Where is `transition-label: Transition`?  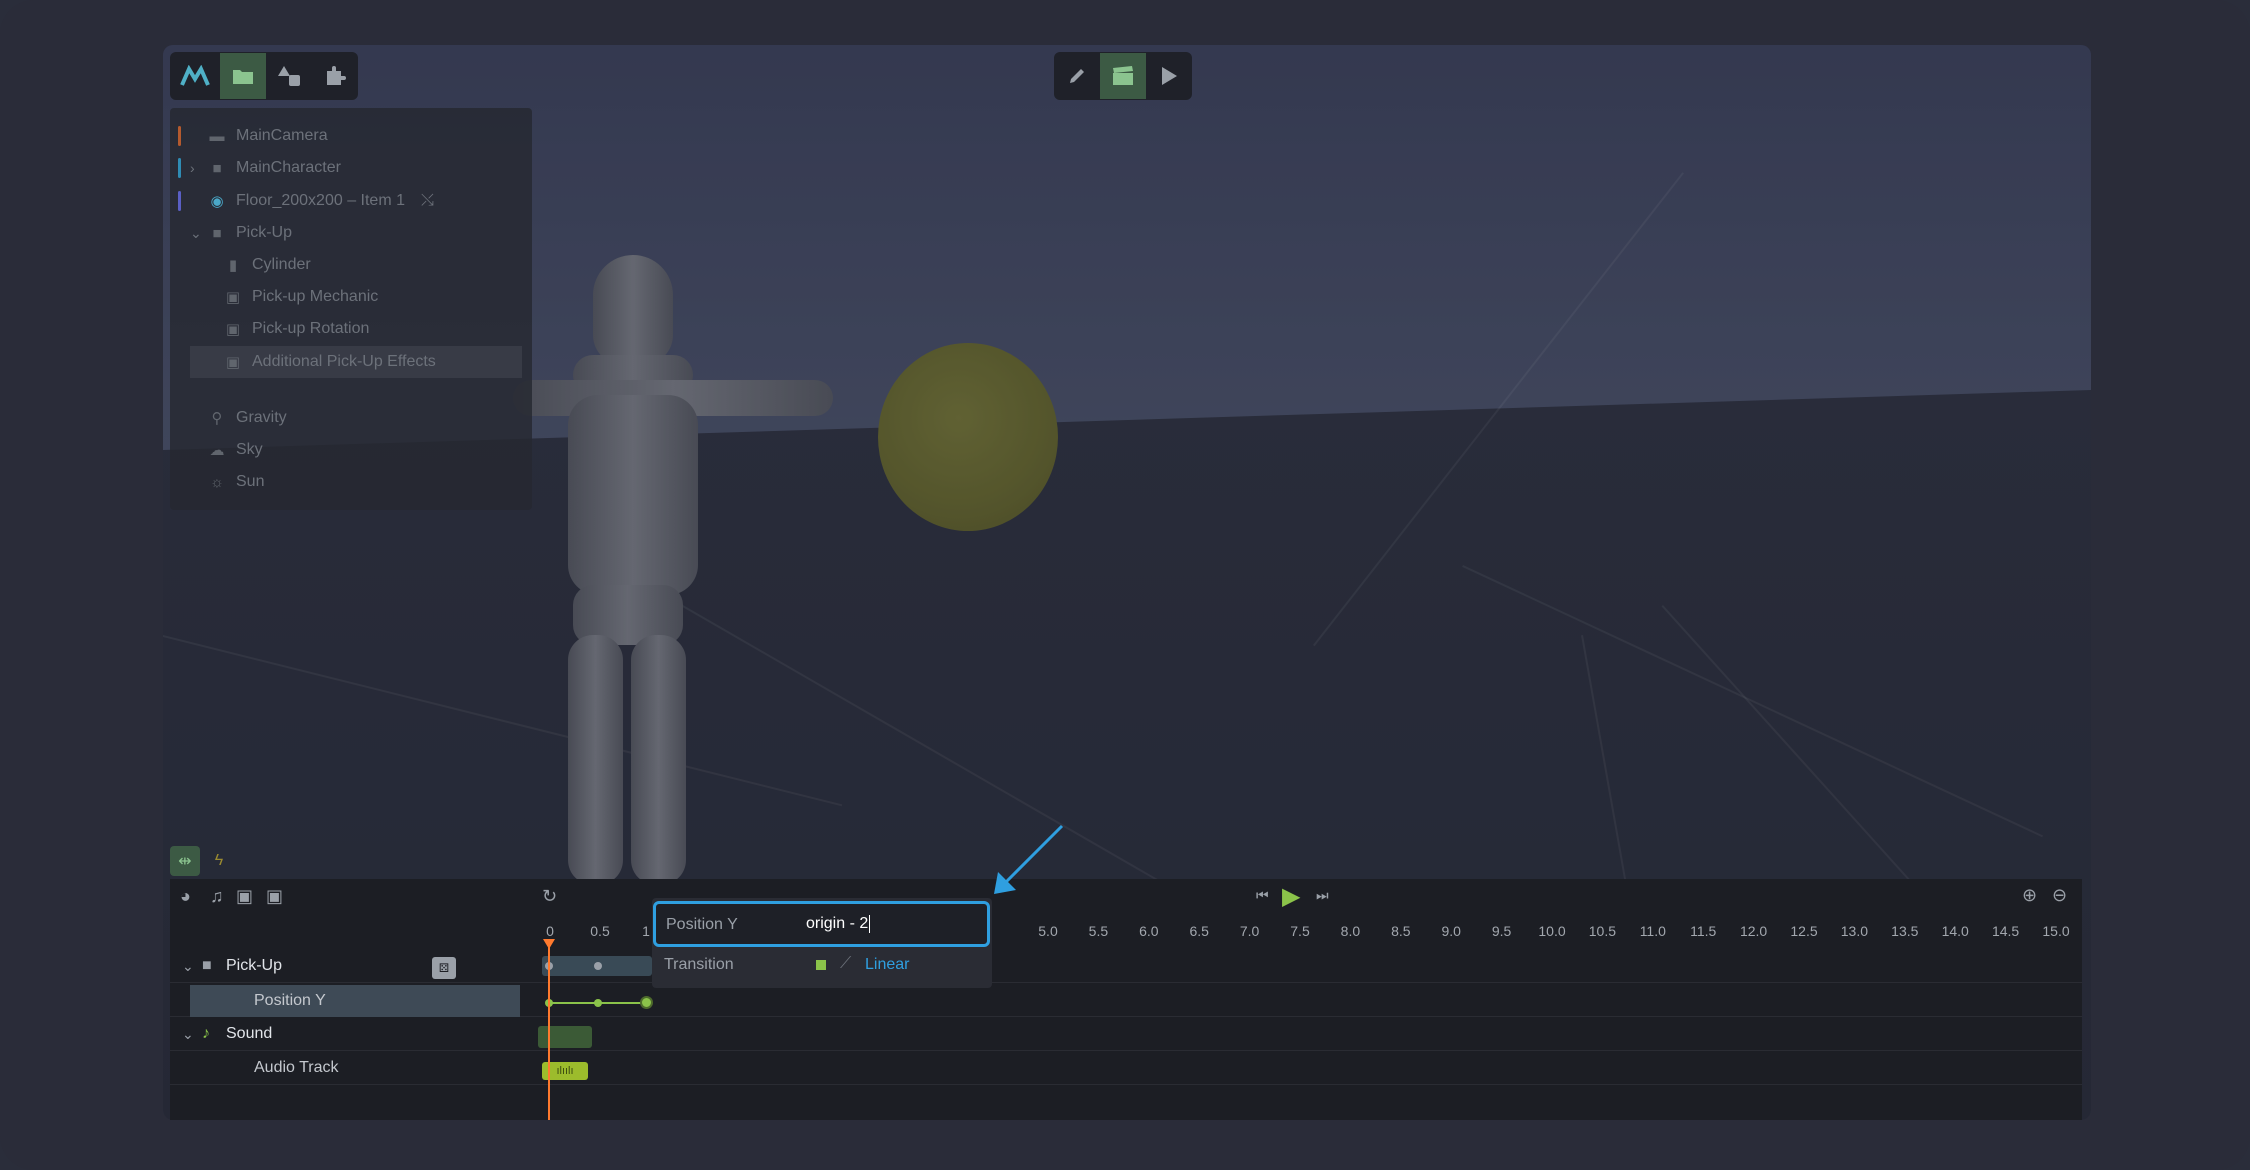
transition-label: Transition is located at coordinates (699, 964).